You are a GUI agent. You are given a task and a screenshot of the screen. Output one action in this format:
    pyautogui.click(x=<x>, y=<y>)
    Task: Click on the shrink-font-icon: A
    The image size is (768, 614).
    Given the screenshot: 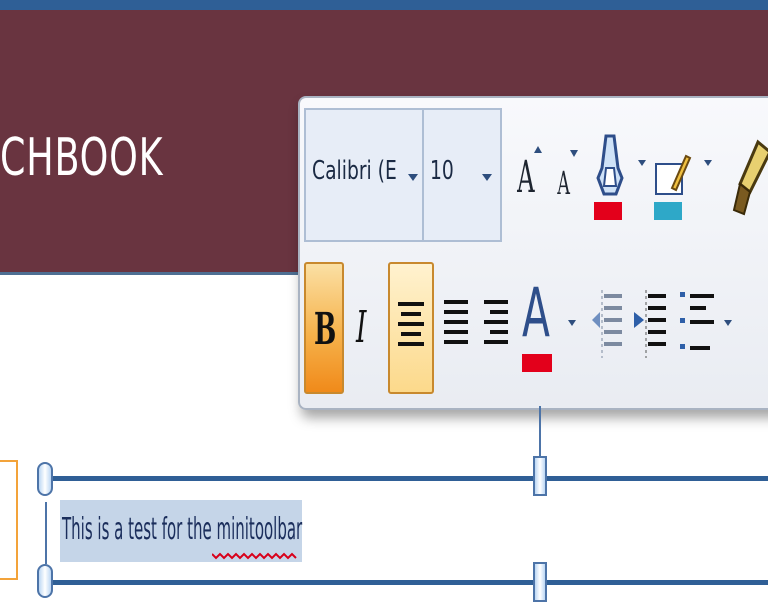 What is the action you would take?
    pyautogui.click(x=563, y=183)
    